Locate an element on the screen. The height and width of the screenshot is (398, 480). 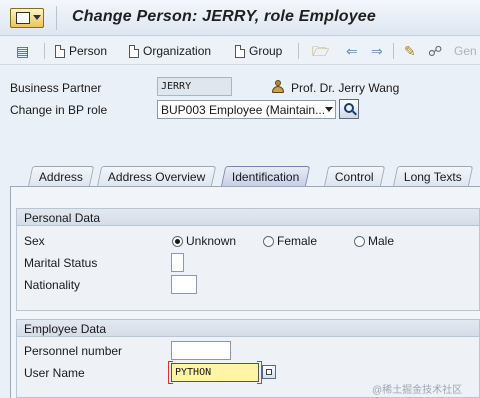
group-button-label: Group is located at coordinates (266, 51).